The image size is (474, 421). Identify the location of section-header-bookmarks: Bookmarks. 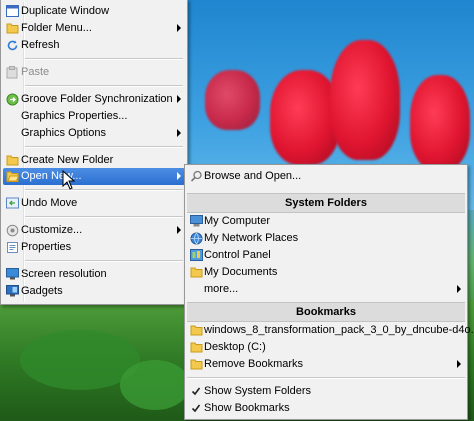
(326, 312).